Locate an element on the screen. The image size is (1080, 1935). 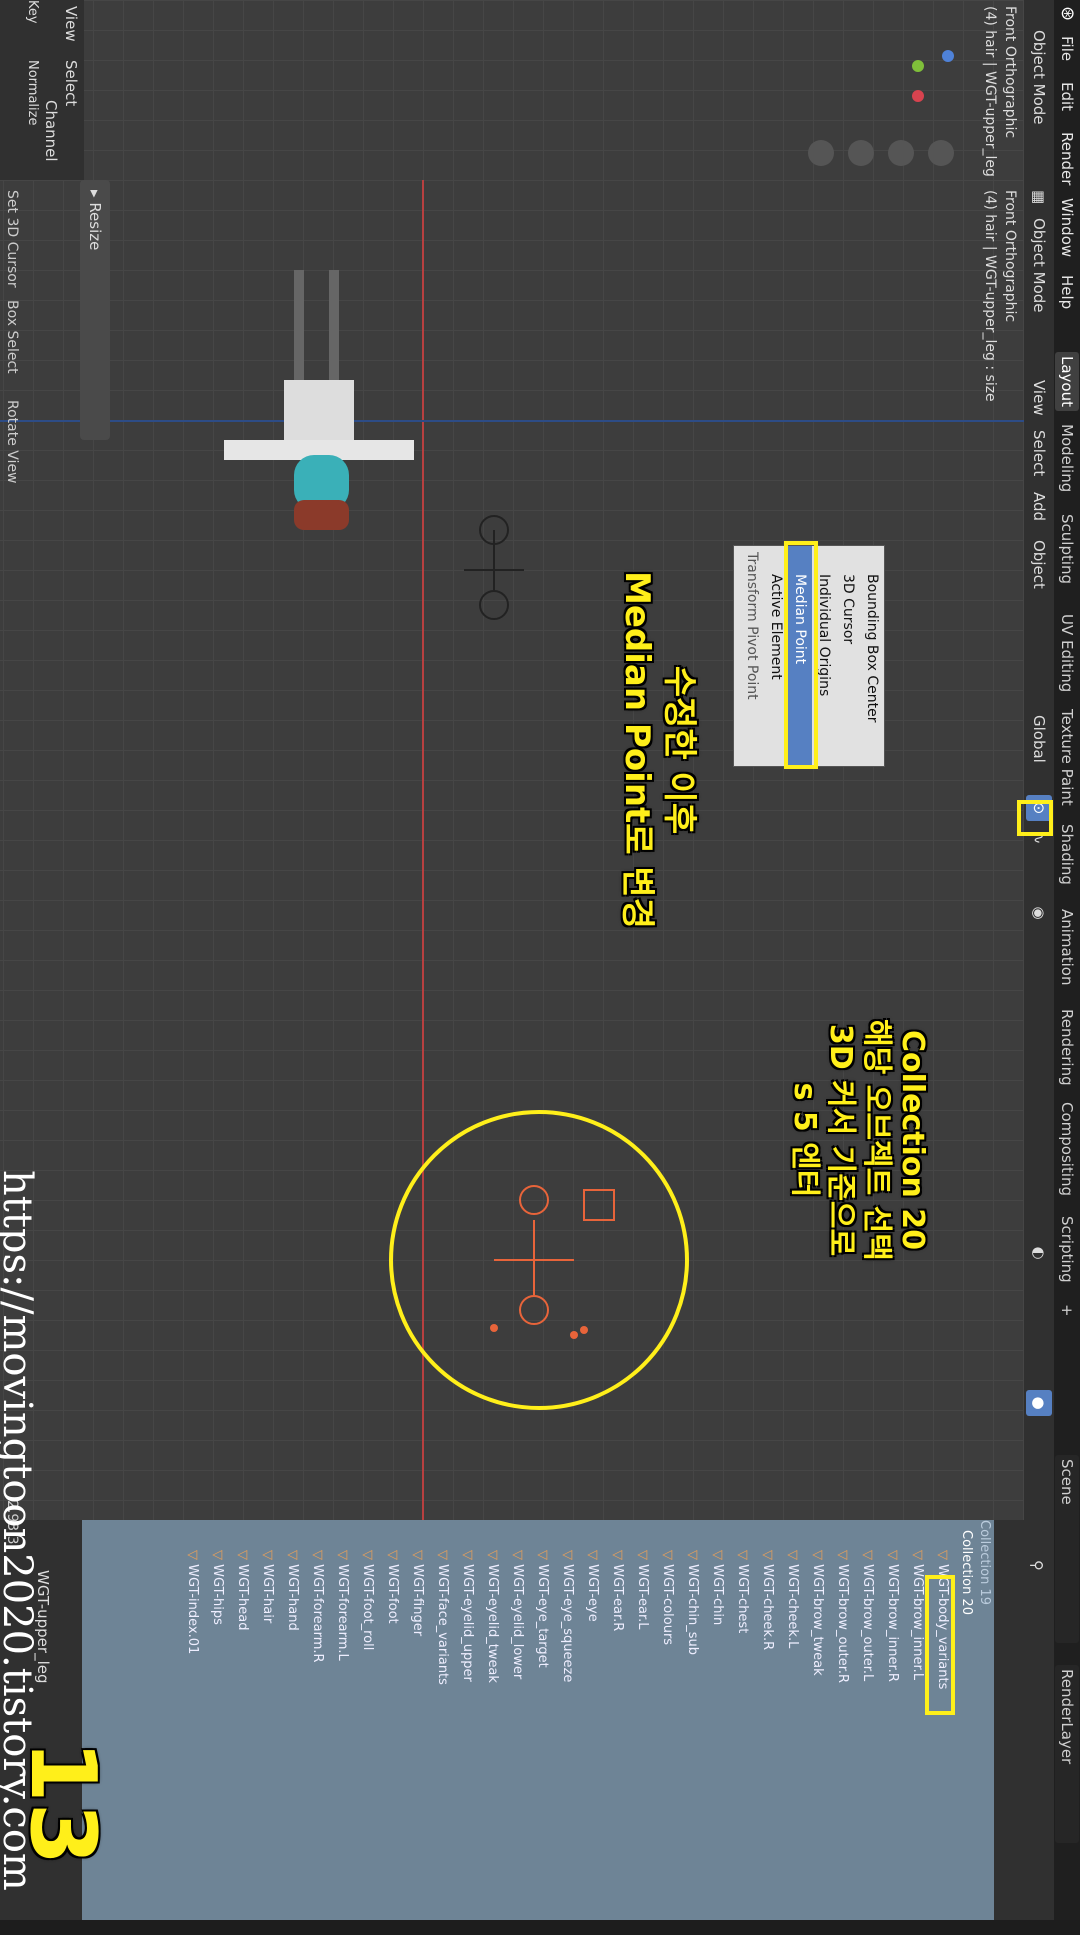
renderlayer-selector: RenderLayer is located at coordinates (1067, 1754).